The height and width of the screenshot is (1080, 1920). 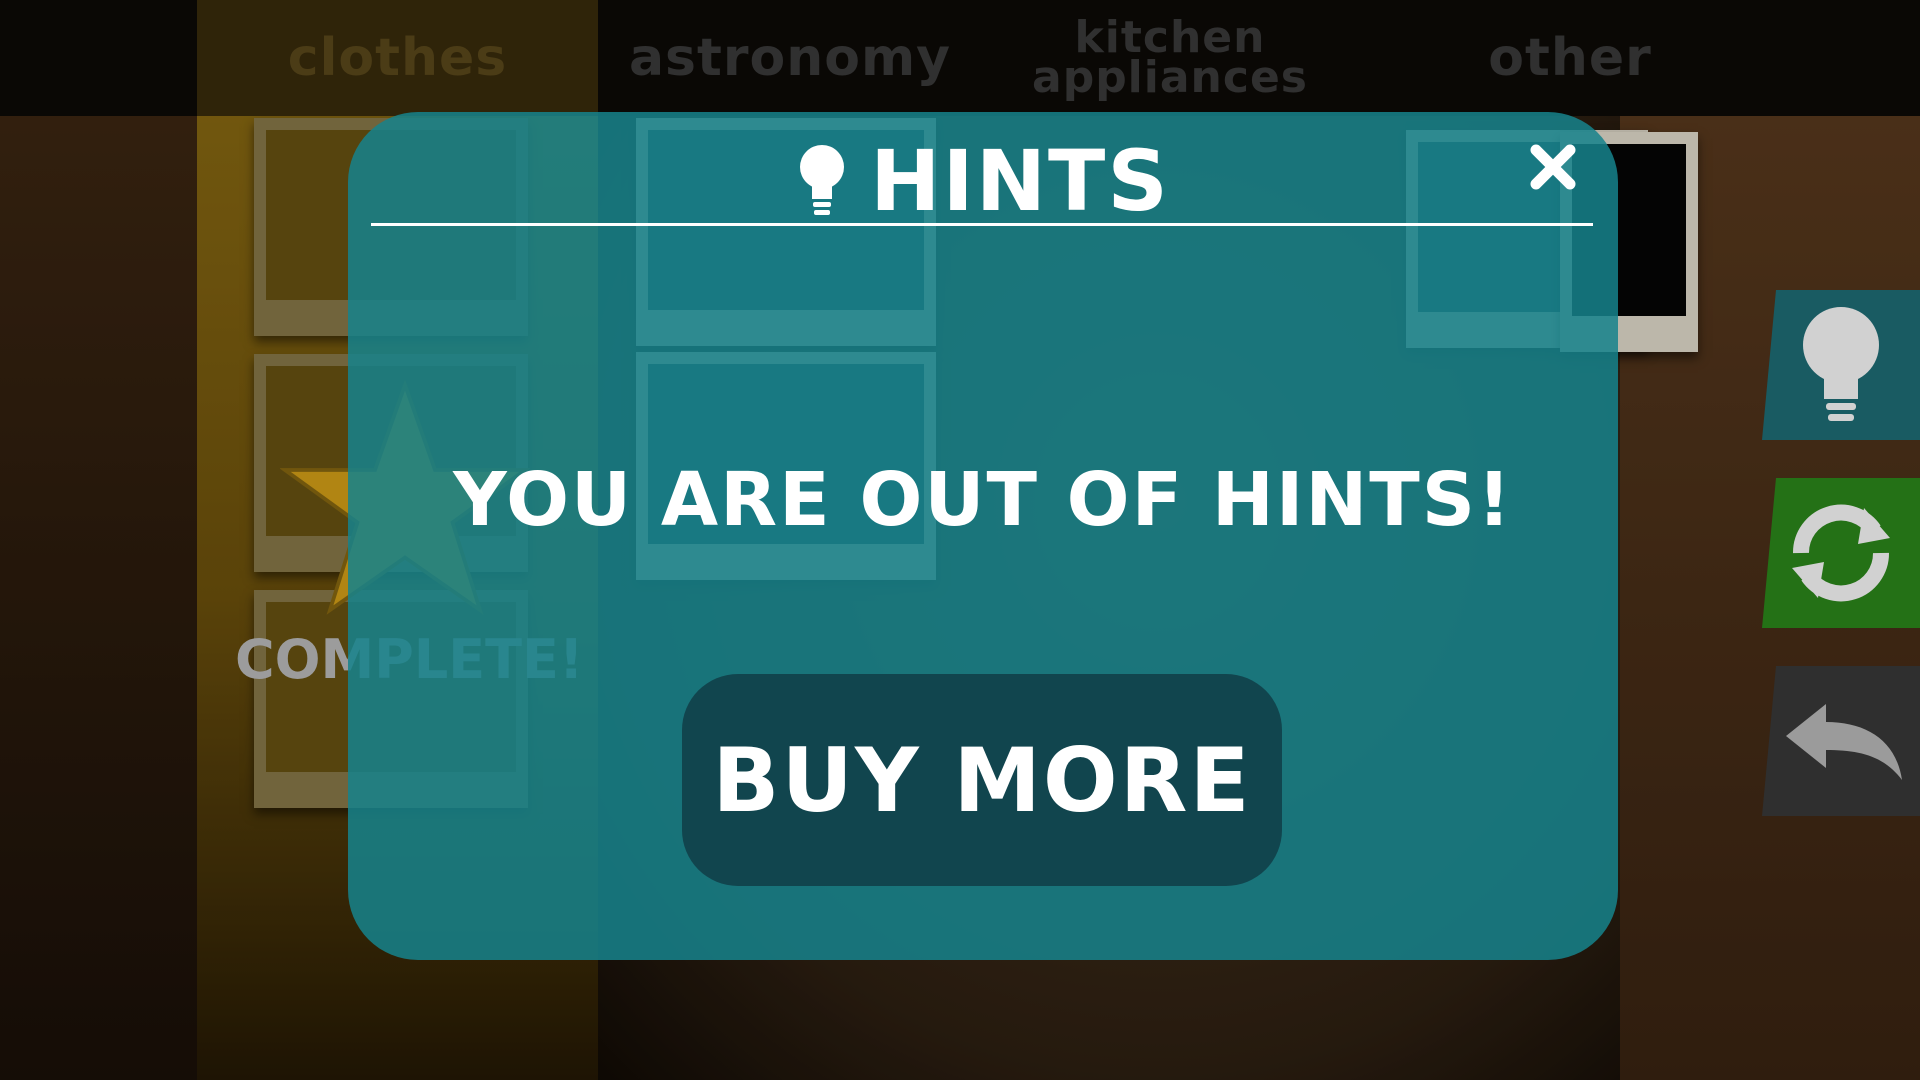 What do you see at coordinates (982, 780) in the screenshot?
I see `buy-more-button: BUY MORE` at bounding box center [982, 780].